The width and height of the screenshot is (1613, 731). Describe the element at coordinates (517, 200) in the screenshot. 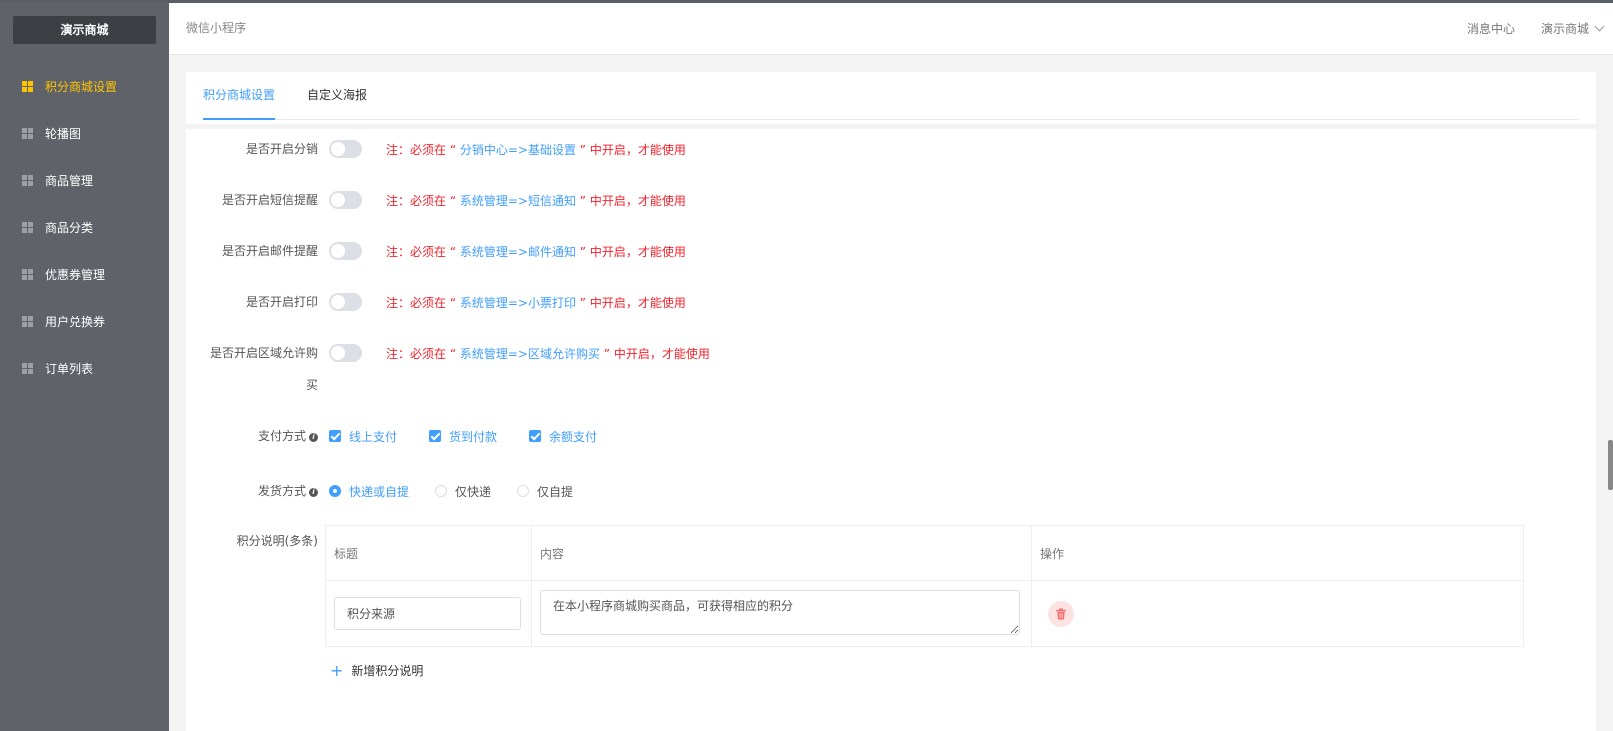

I see `note-path: 系统管理=>短信通知` at that location.